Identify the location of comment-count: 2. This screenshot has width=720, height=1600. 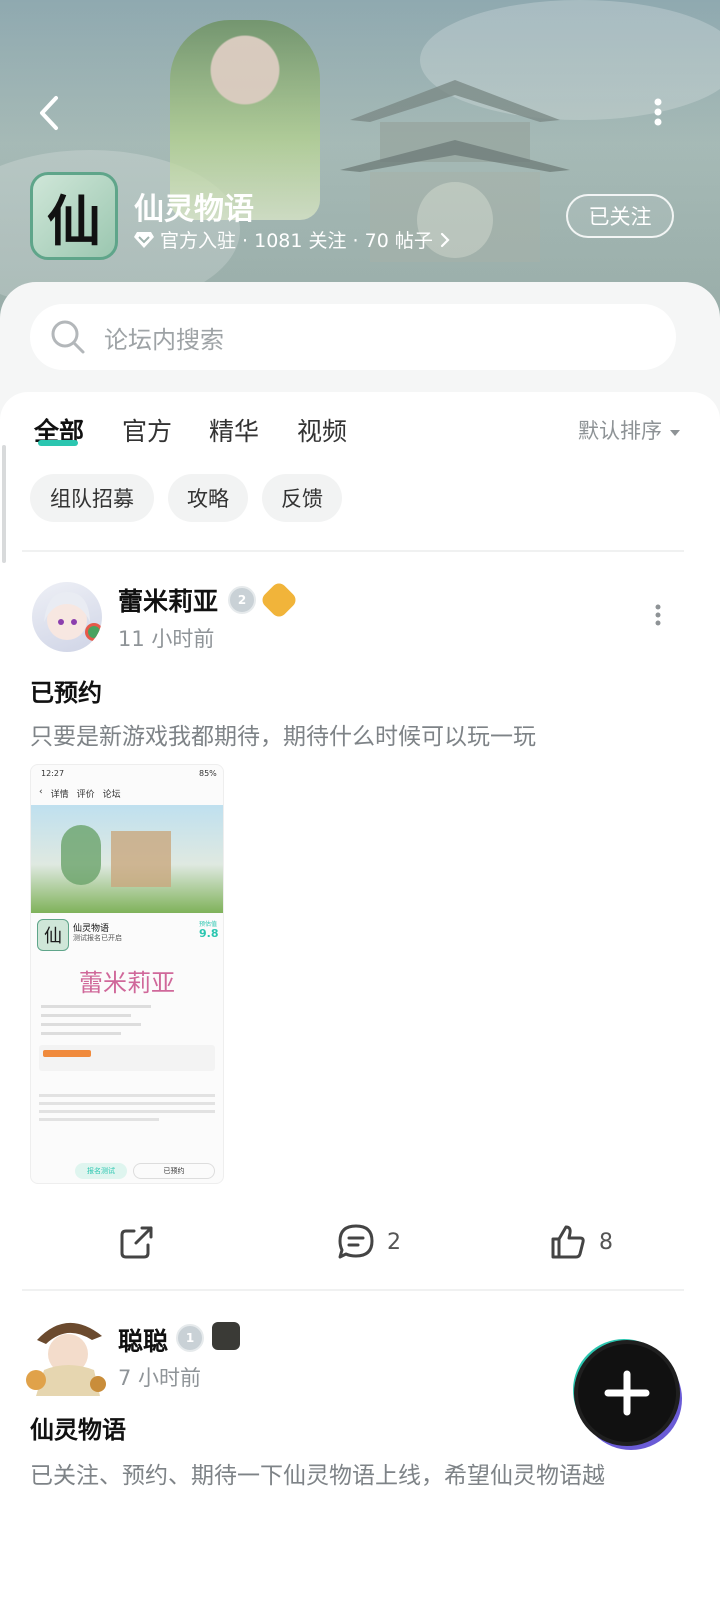
(394, 1242).